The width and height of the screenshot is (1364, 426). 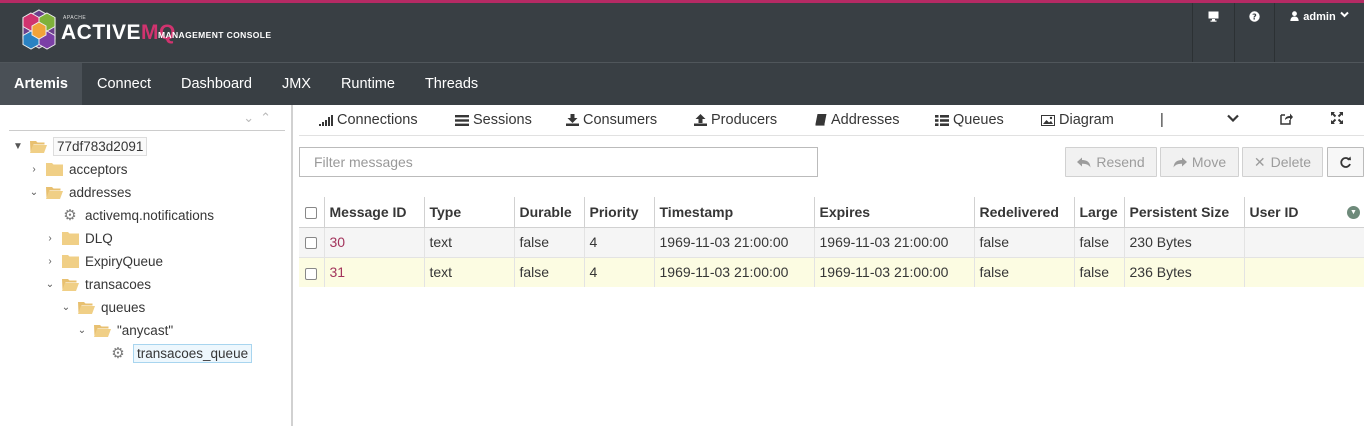 I want to click on column-header-priority: Priority, so click(x=619, y=212).